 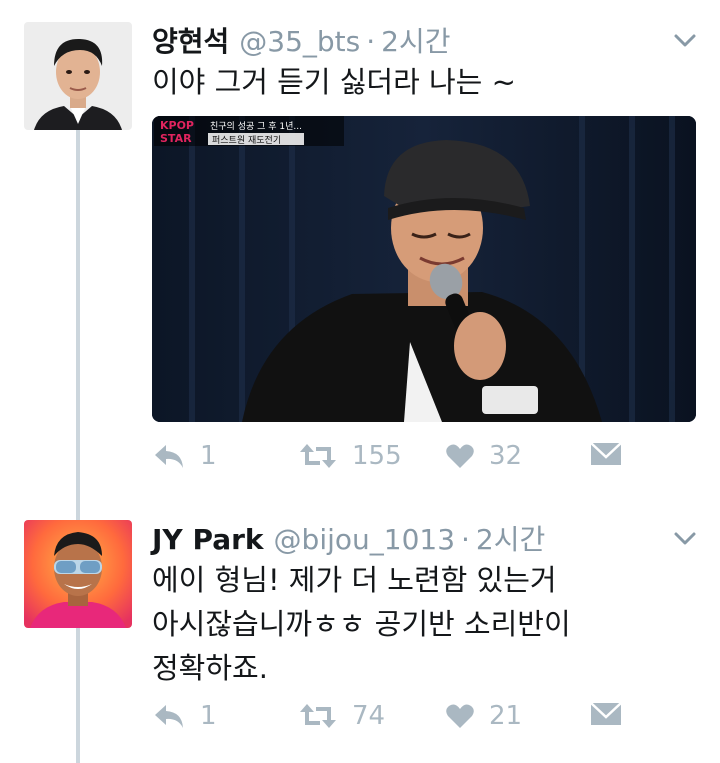 What do you see at coordinates (483, 716) in the screenshot?
I see `like-button: 21` at bounding box center [483, 716].